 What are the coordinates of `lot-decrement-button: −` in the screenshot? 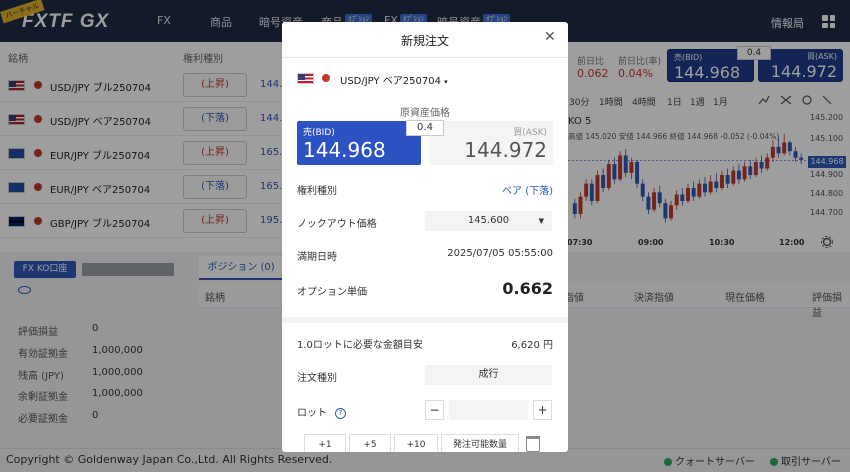 It's located at (434, 410).